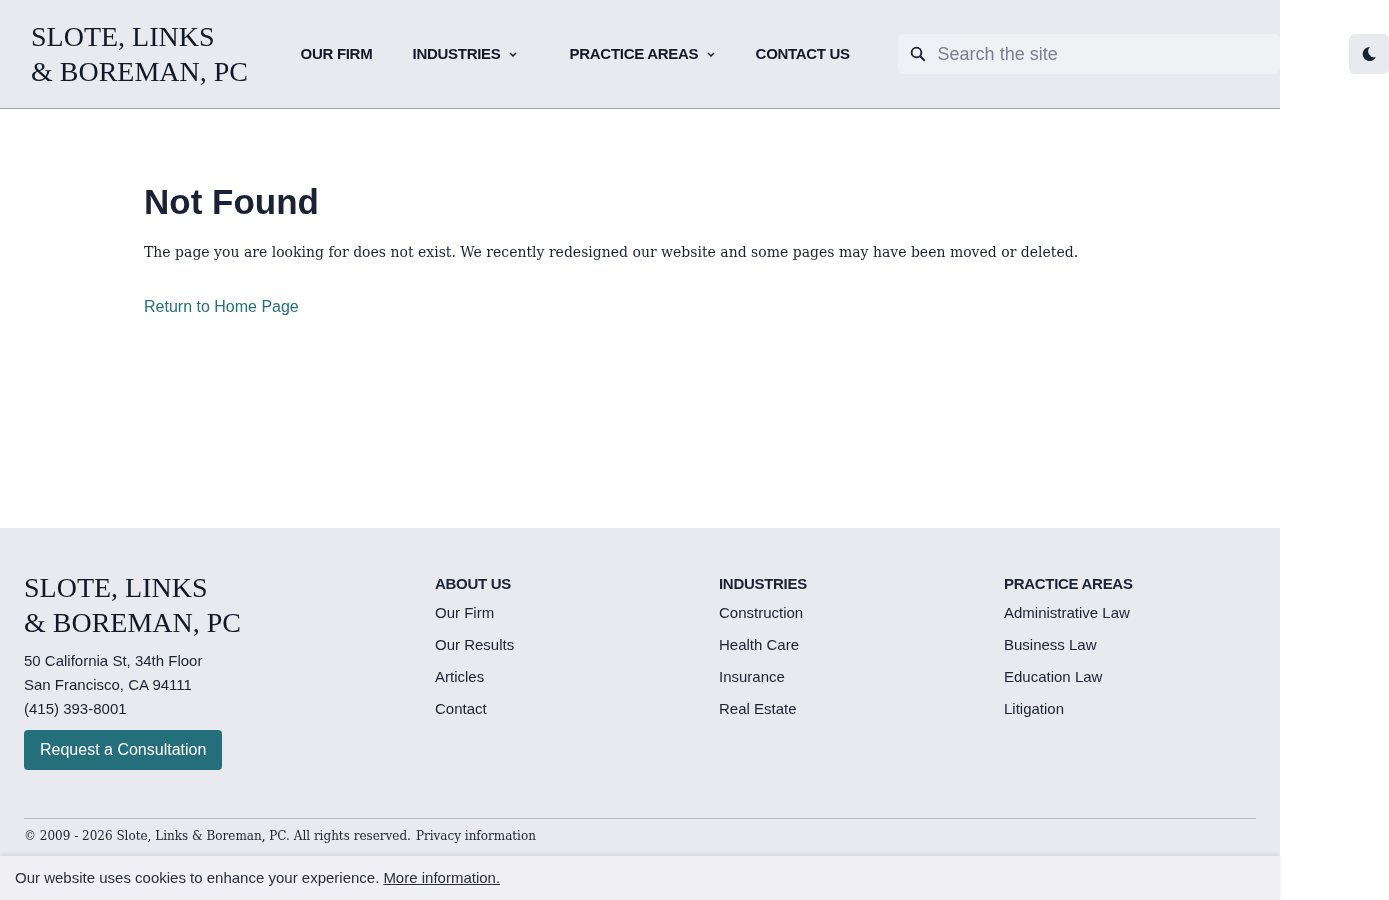  What do you see at coordinates (662, 54) in the screenshot?
I see `nav-link: PRACTICE AREAS` at bounding box center [662, 54].